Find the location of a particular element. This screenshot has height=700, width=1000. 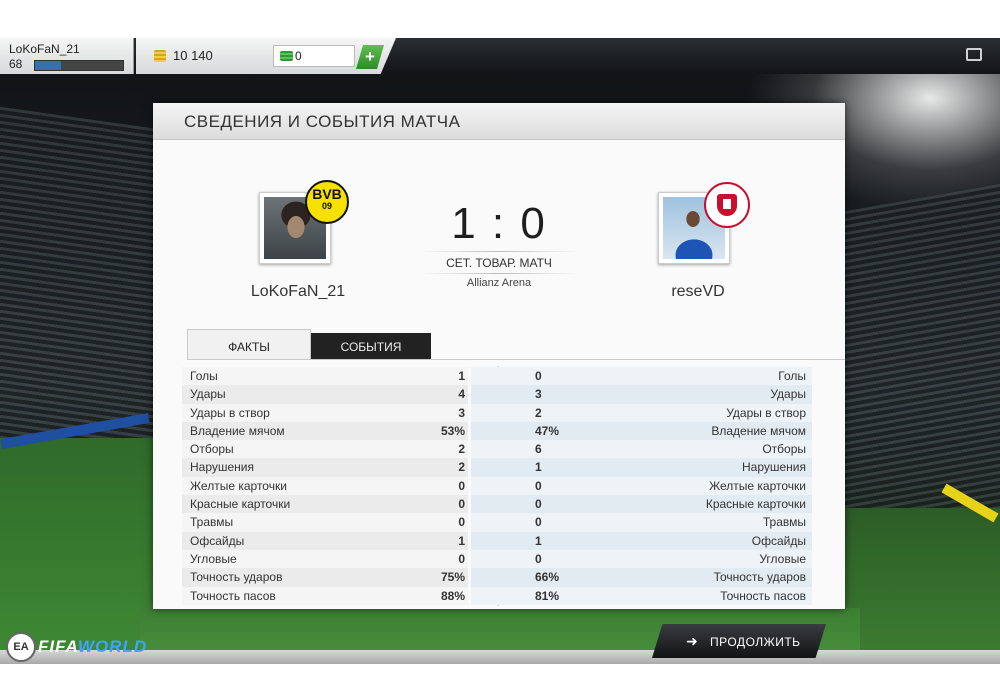

stat-label-home: Травмы is located at coordinates (212, 522).